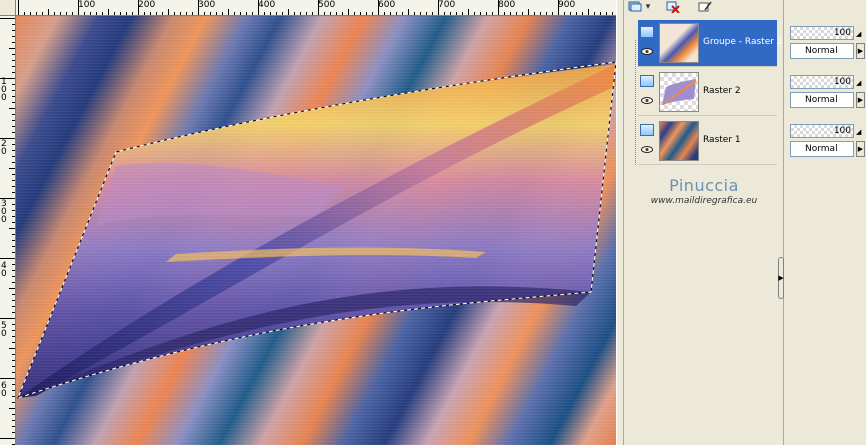  What do you see at coordinates (707, 92) in the screenshot?
I see `layer-row-raster-2: Raster 2` at bounding box center [707, 92].